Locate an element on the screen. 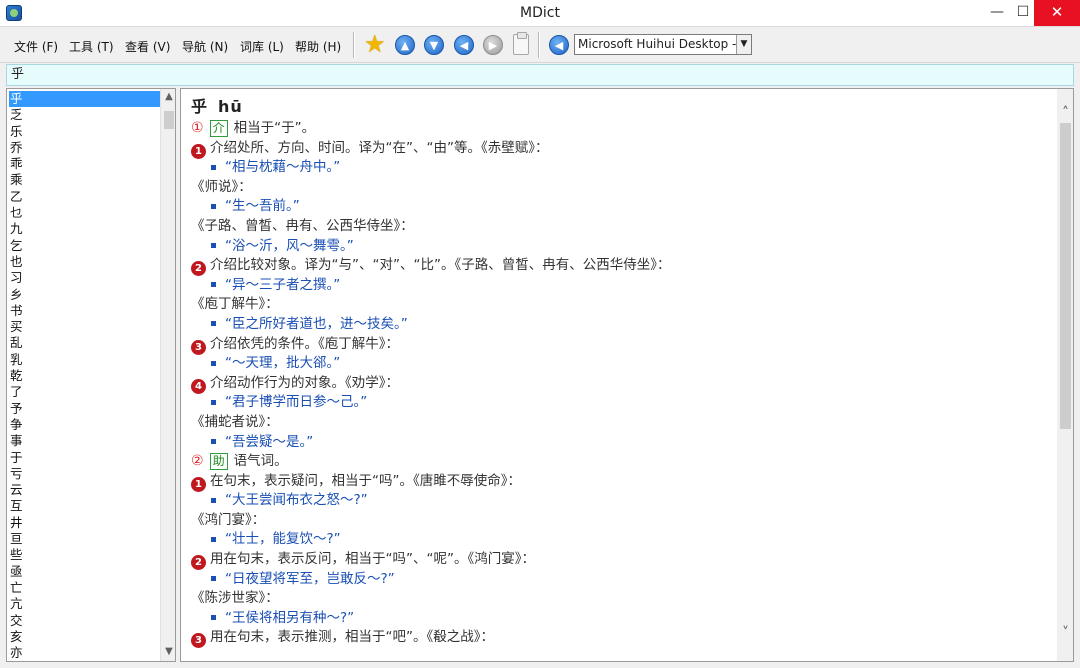 The image size is (1080, 668). word-list-item: 乜 is located at coordinates (85, 213).